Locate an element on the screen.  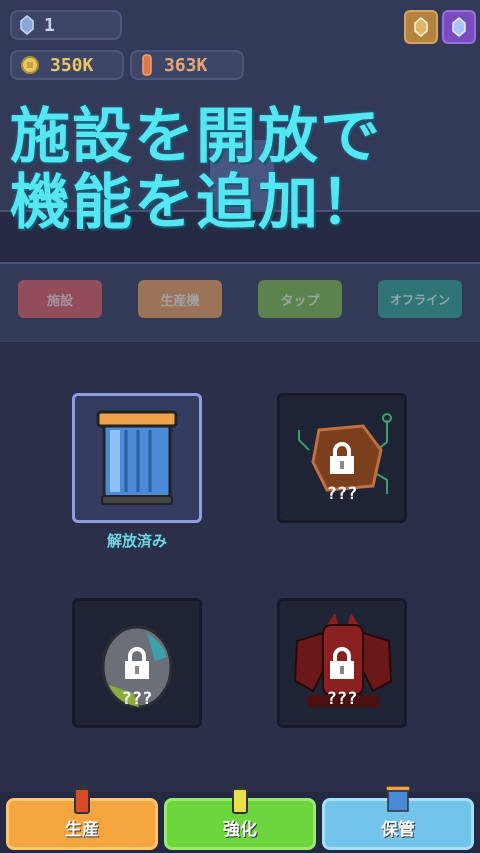
coin-icon is located at coordinates (30, 65).